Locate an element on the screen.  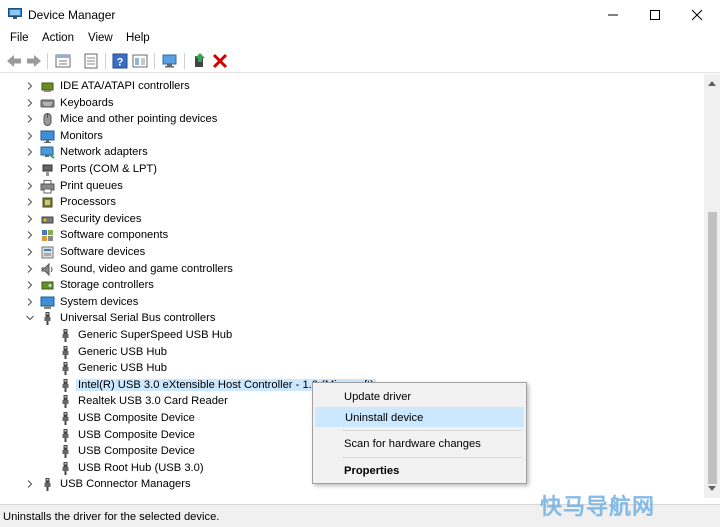
menu-item-label: Scan for hardware changes is located at coordinates (412, 444).